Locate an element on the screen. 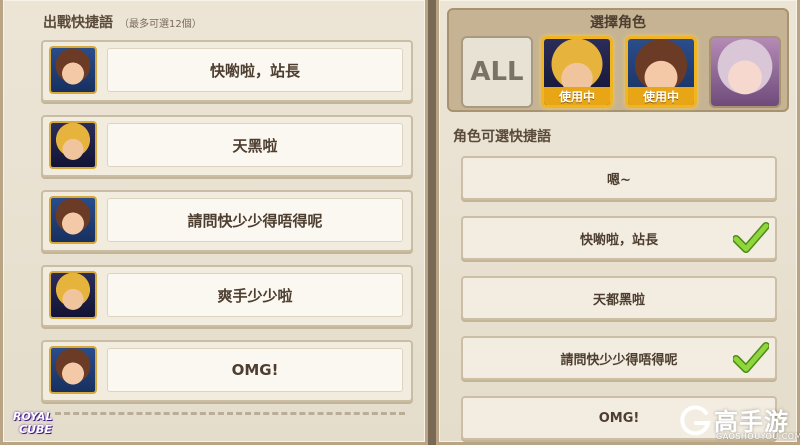  battle-phrase-label: 請問快少少得唔得呢 is located at coordinates (255, 220).